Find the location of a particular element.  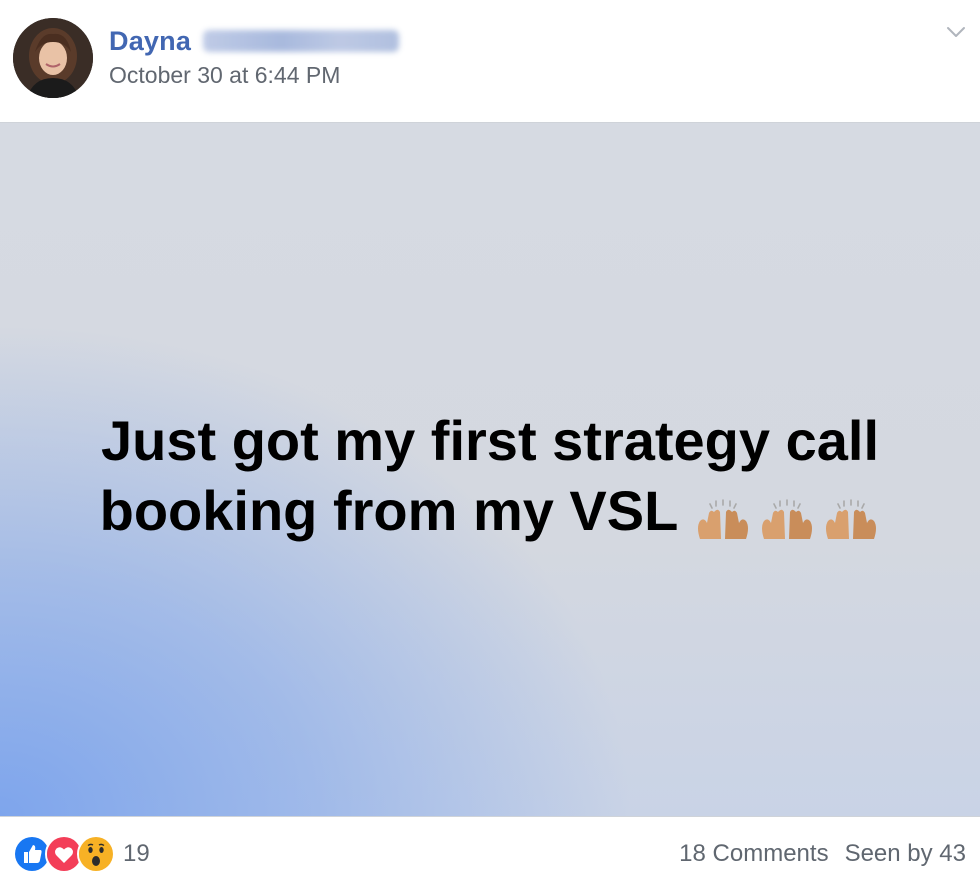

avatar-photo is located at coordinates (53, 58).